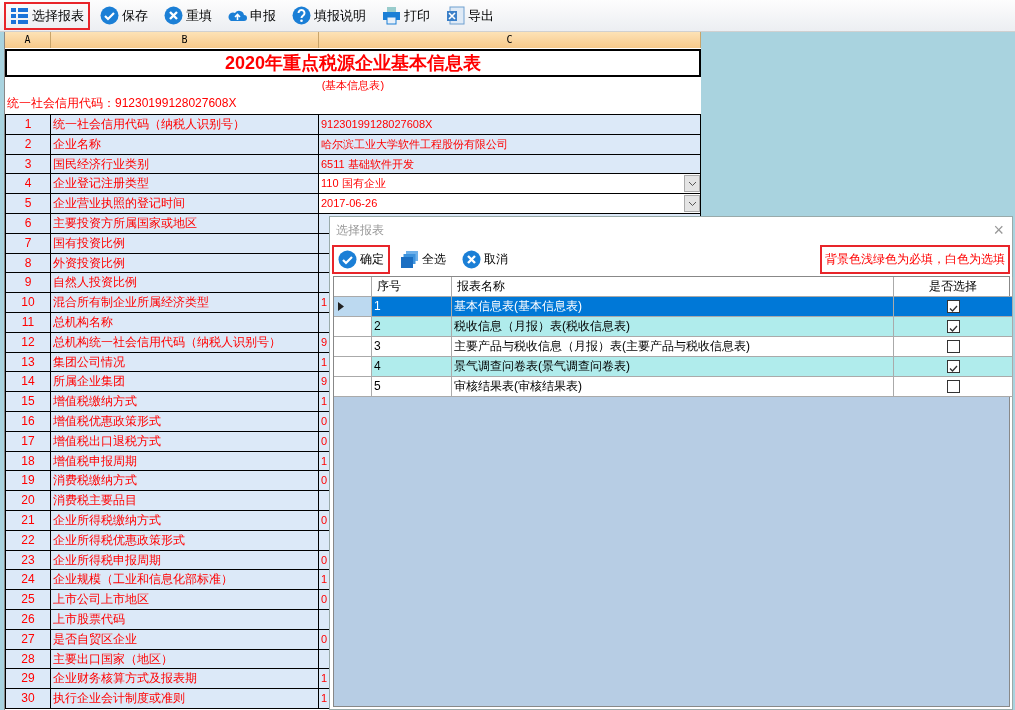  What do you see at coordinates (185, 599) in the screenshot?
I see `field-label: 上市公司上市地区` at bounding box center [185, 599].